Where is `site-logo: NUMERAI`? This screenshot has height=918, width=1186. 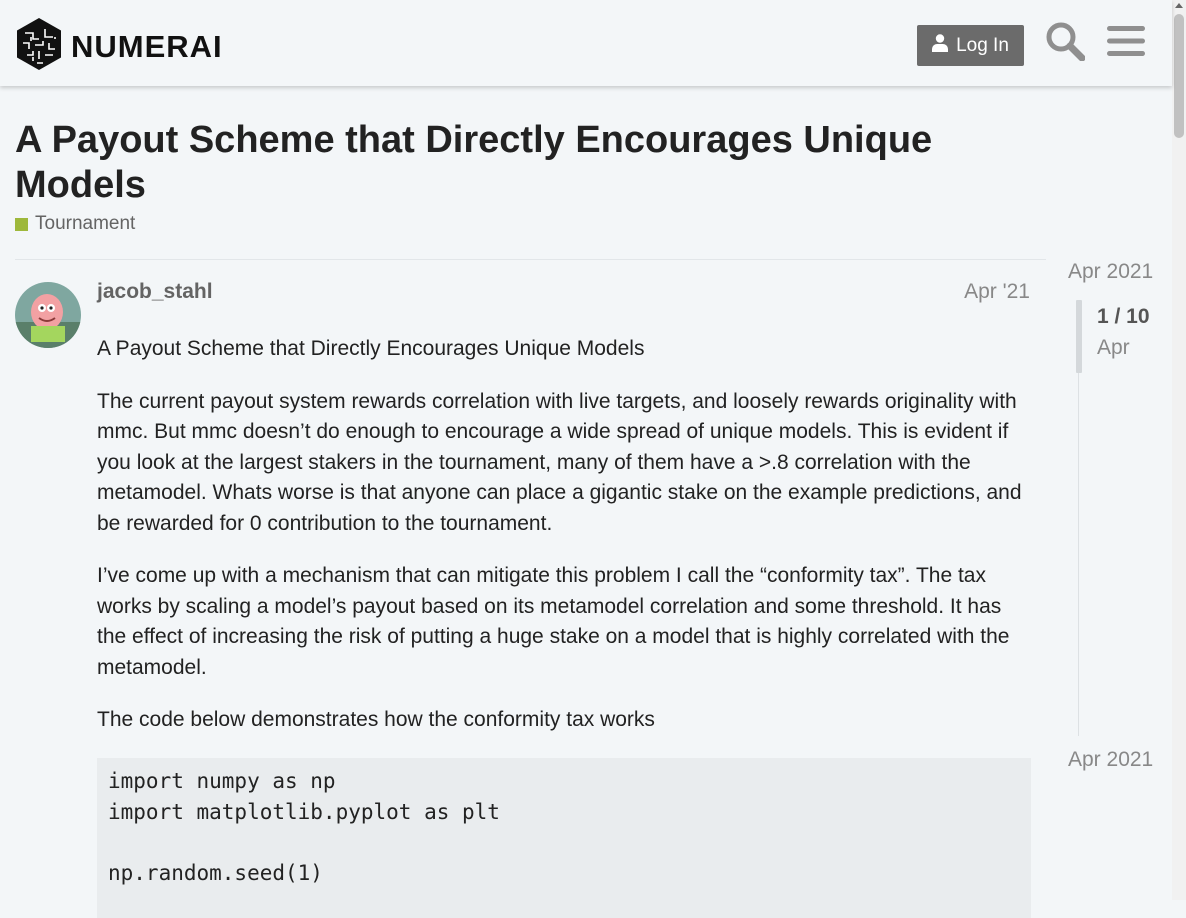 site-logo: NUMERAI is located at coordinates (119, 46).